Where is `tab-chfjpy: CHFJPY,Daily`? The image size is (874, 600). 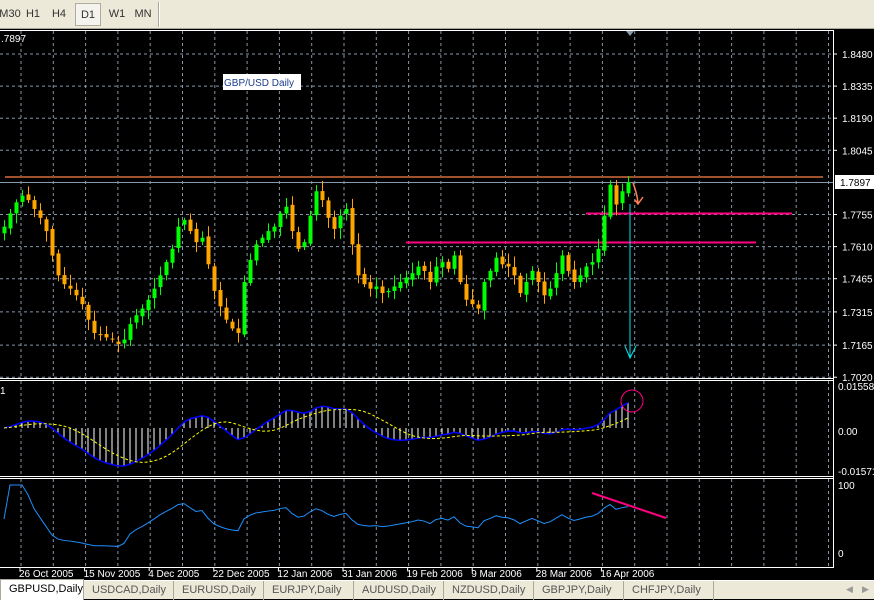
tab-chfjpy: CHFJPY,Daily is located at coordinates (669, 590).